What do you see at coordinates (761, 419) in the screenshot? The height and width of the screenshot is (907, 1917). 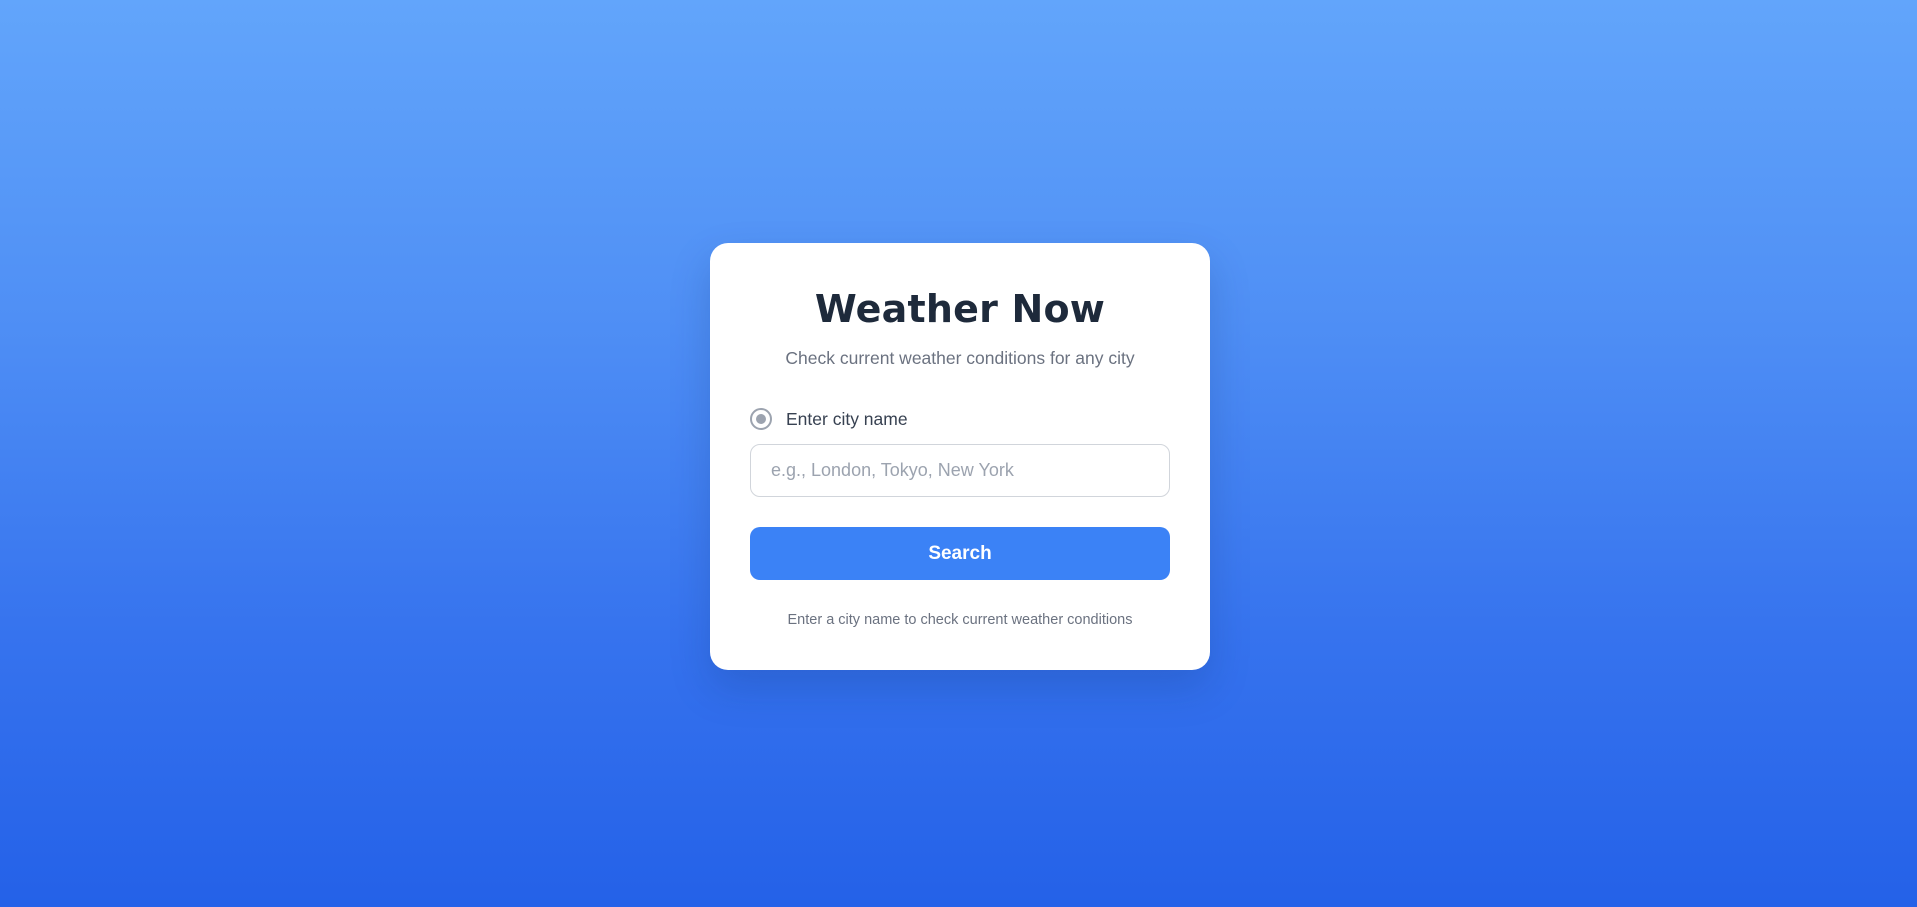 I see `radio-target-icon` at bounding box center [761, 419].